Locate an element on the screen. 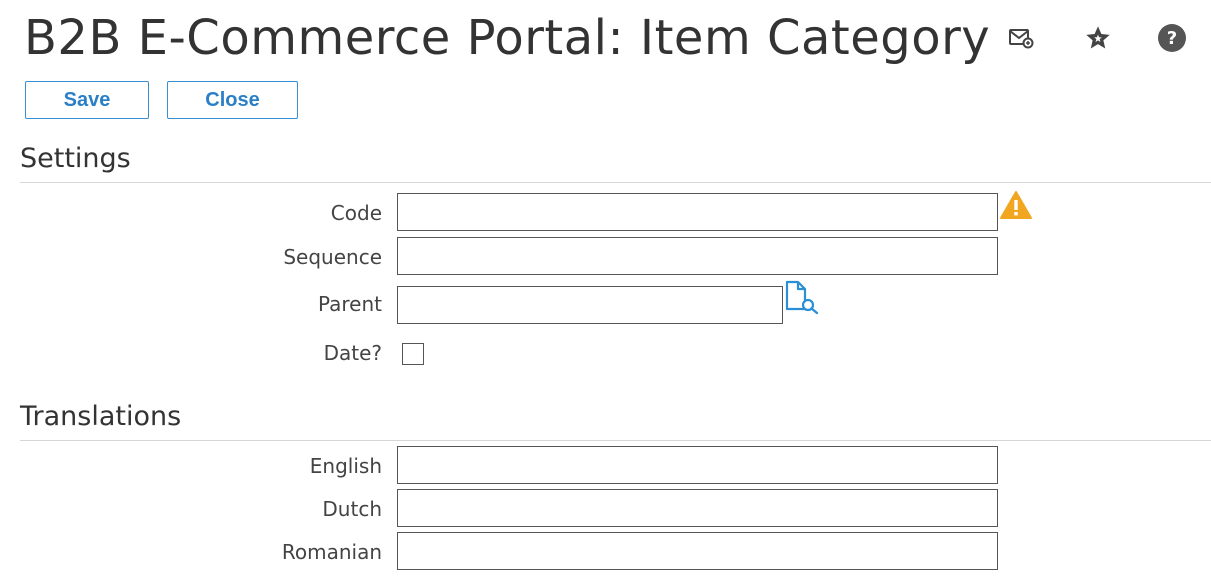  translations-section-title: Translations is located at coordinates (101, 416).